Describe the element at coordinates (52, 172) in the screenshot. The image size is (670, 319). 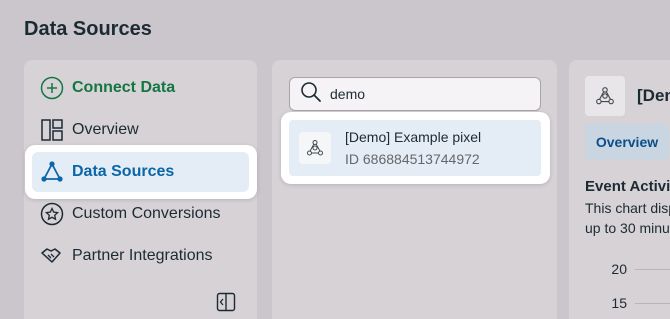
I see `data-sources-icon` at that location.